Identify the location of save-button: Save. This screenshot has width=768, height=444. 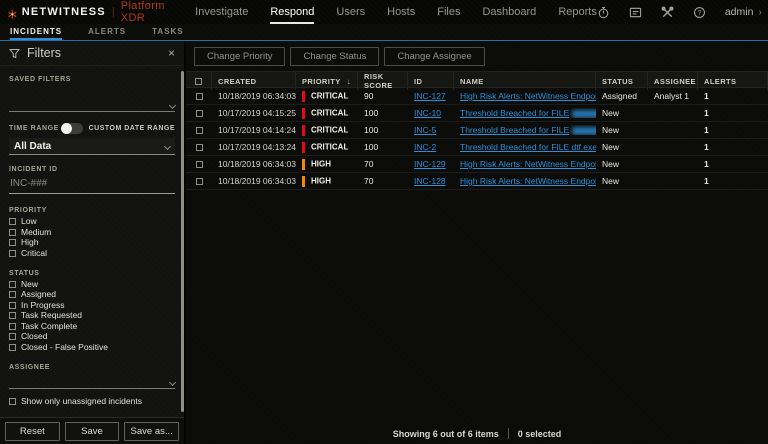
(92, 431).